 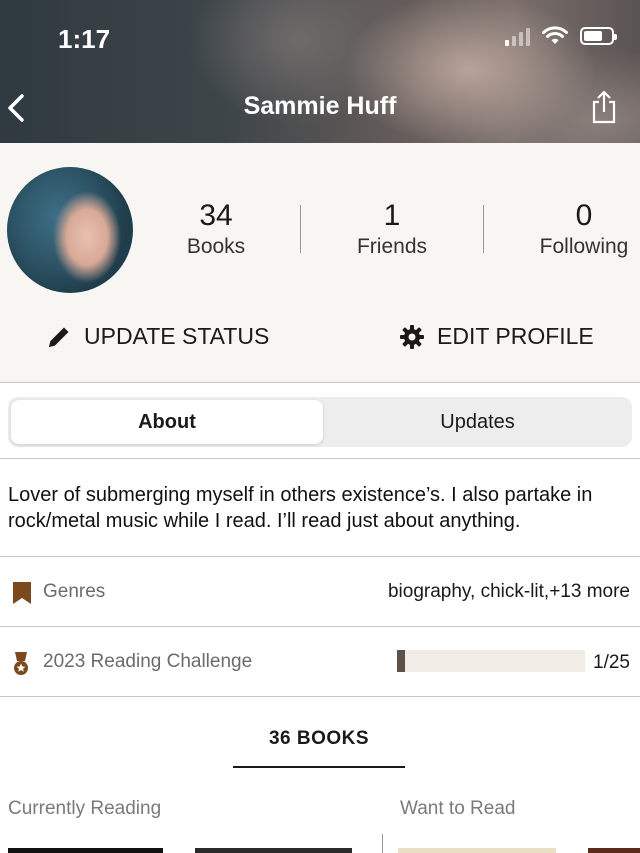 What do you see at coordinates (74, 591) in the screenshot?
I see `genres-label: Genres` at bounding box center [74, 591].